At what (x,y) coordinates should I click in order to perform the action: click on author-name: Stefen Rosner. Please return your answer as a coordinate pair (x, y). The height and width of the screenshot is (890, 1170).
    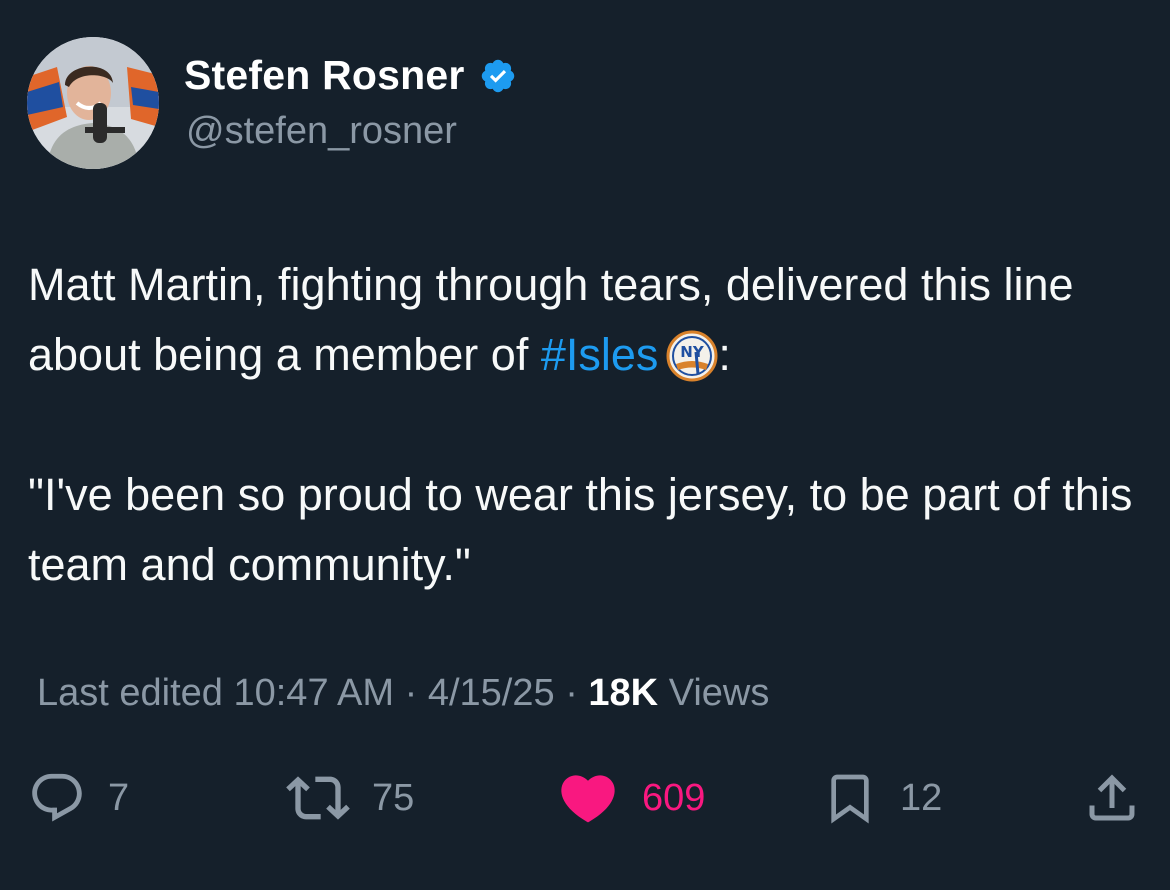
    Looking at the image, I should click on (324, 75).